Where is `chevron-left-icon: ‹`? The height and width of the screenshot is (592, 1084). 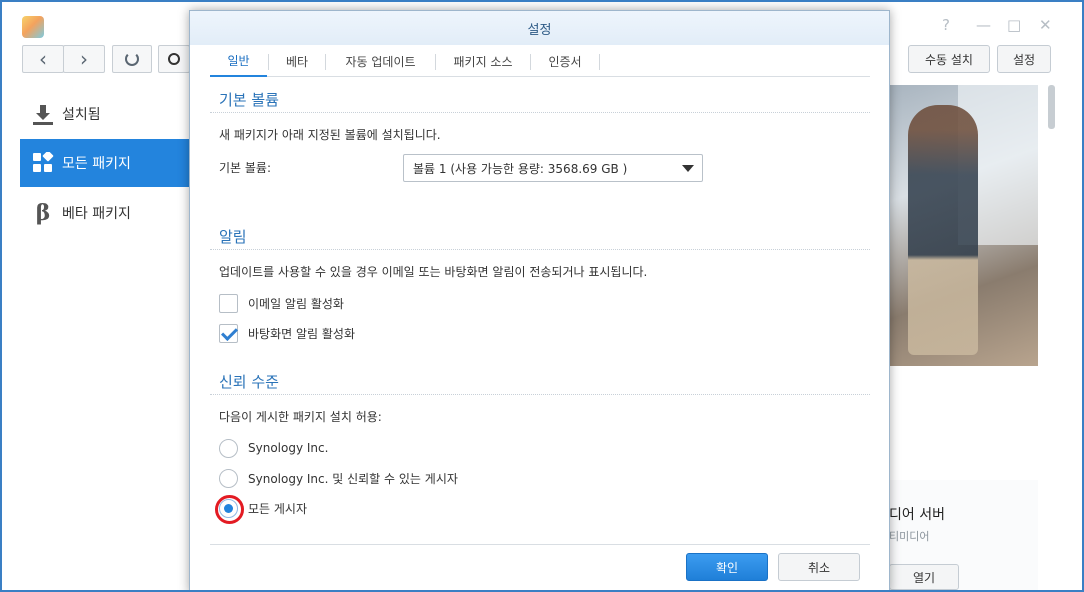 chevron-left-icon: ‹ is located at coordinates (43, 59).